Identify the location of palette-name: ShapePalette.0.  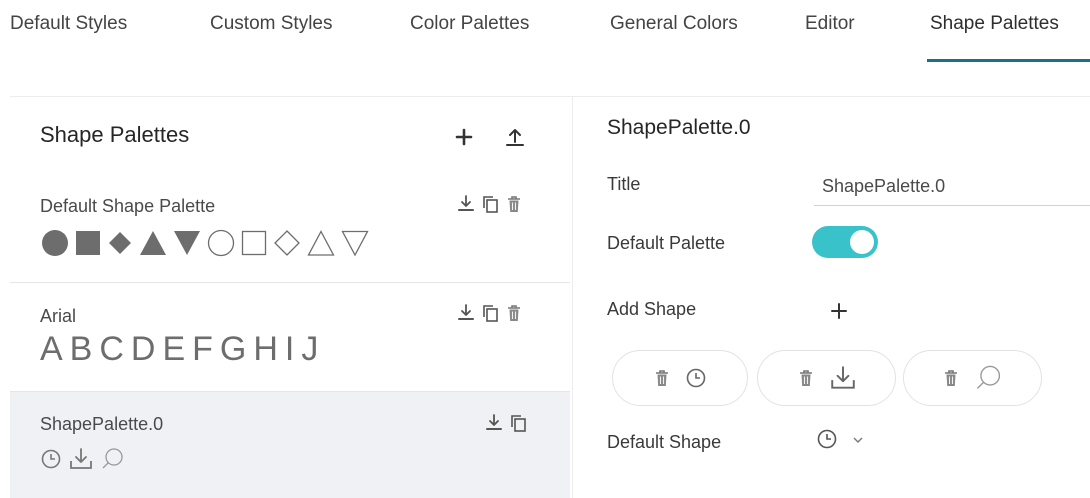
(102, 424).